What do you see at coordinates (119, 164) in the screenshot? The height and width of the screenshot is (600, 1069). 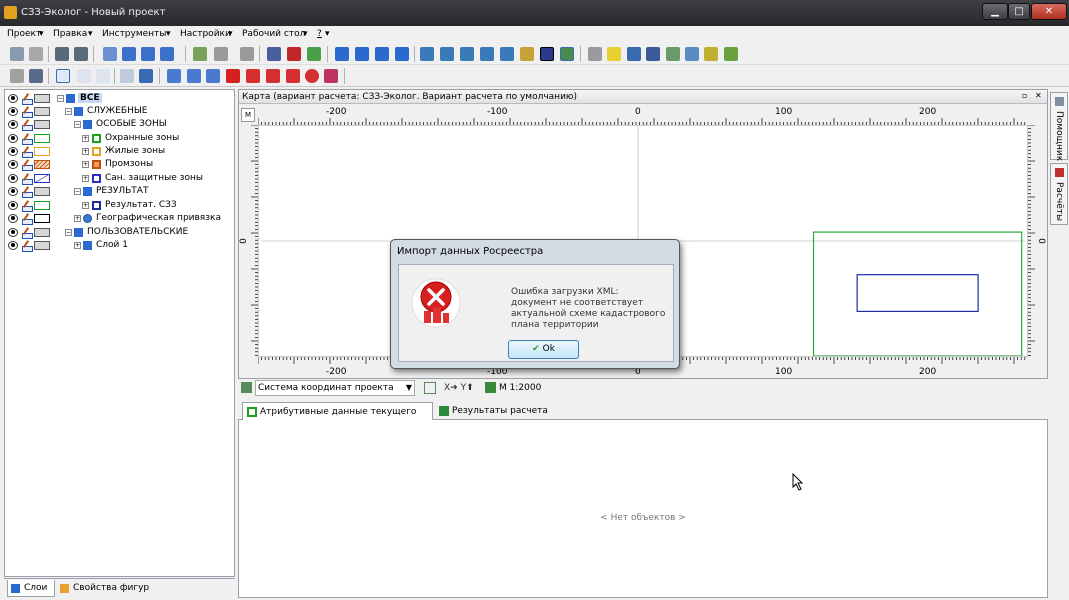 I see `tree-row-industrial-zones: + Промзоны` at bounding box center [119, 164].